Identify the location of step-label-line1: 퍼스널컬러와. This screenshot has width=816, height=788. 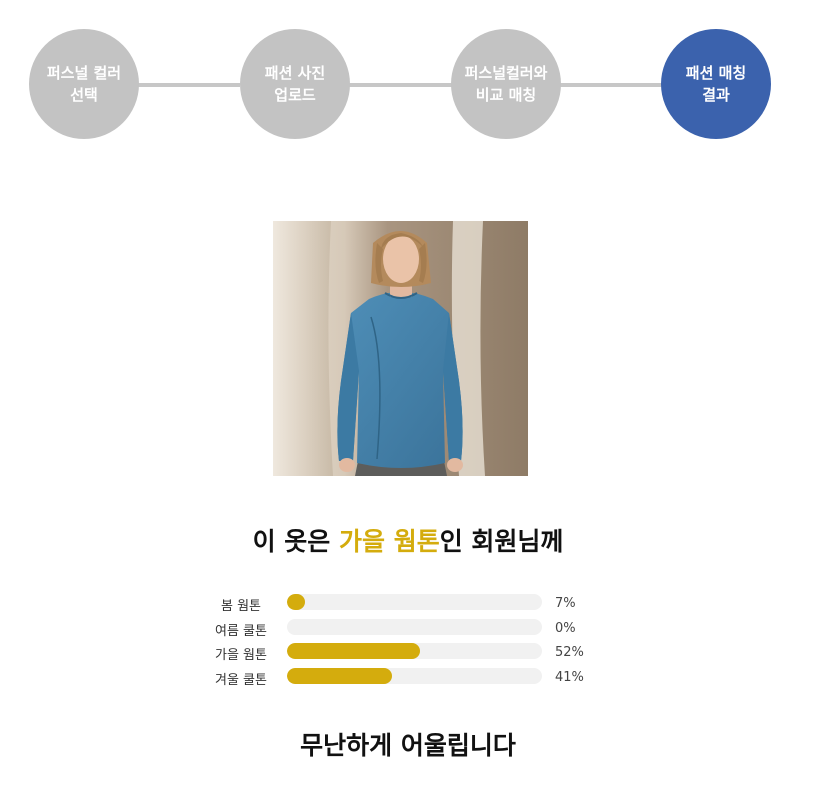
(506, 73).